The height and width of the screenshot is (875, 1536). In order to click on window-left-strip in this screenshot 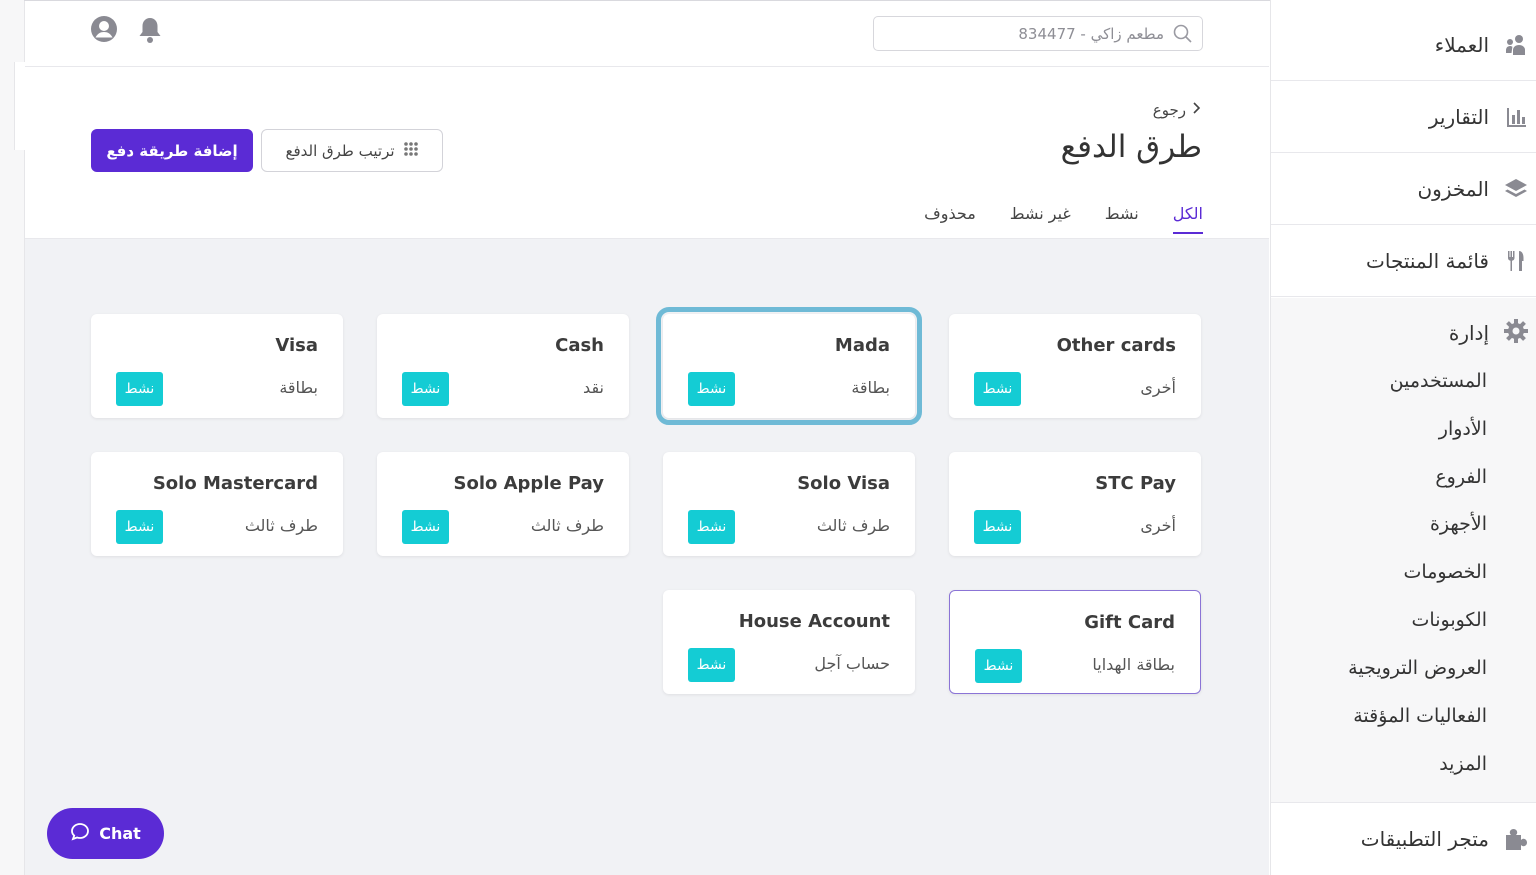, I will do `click(12, 437)`.